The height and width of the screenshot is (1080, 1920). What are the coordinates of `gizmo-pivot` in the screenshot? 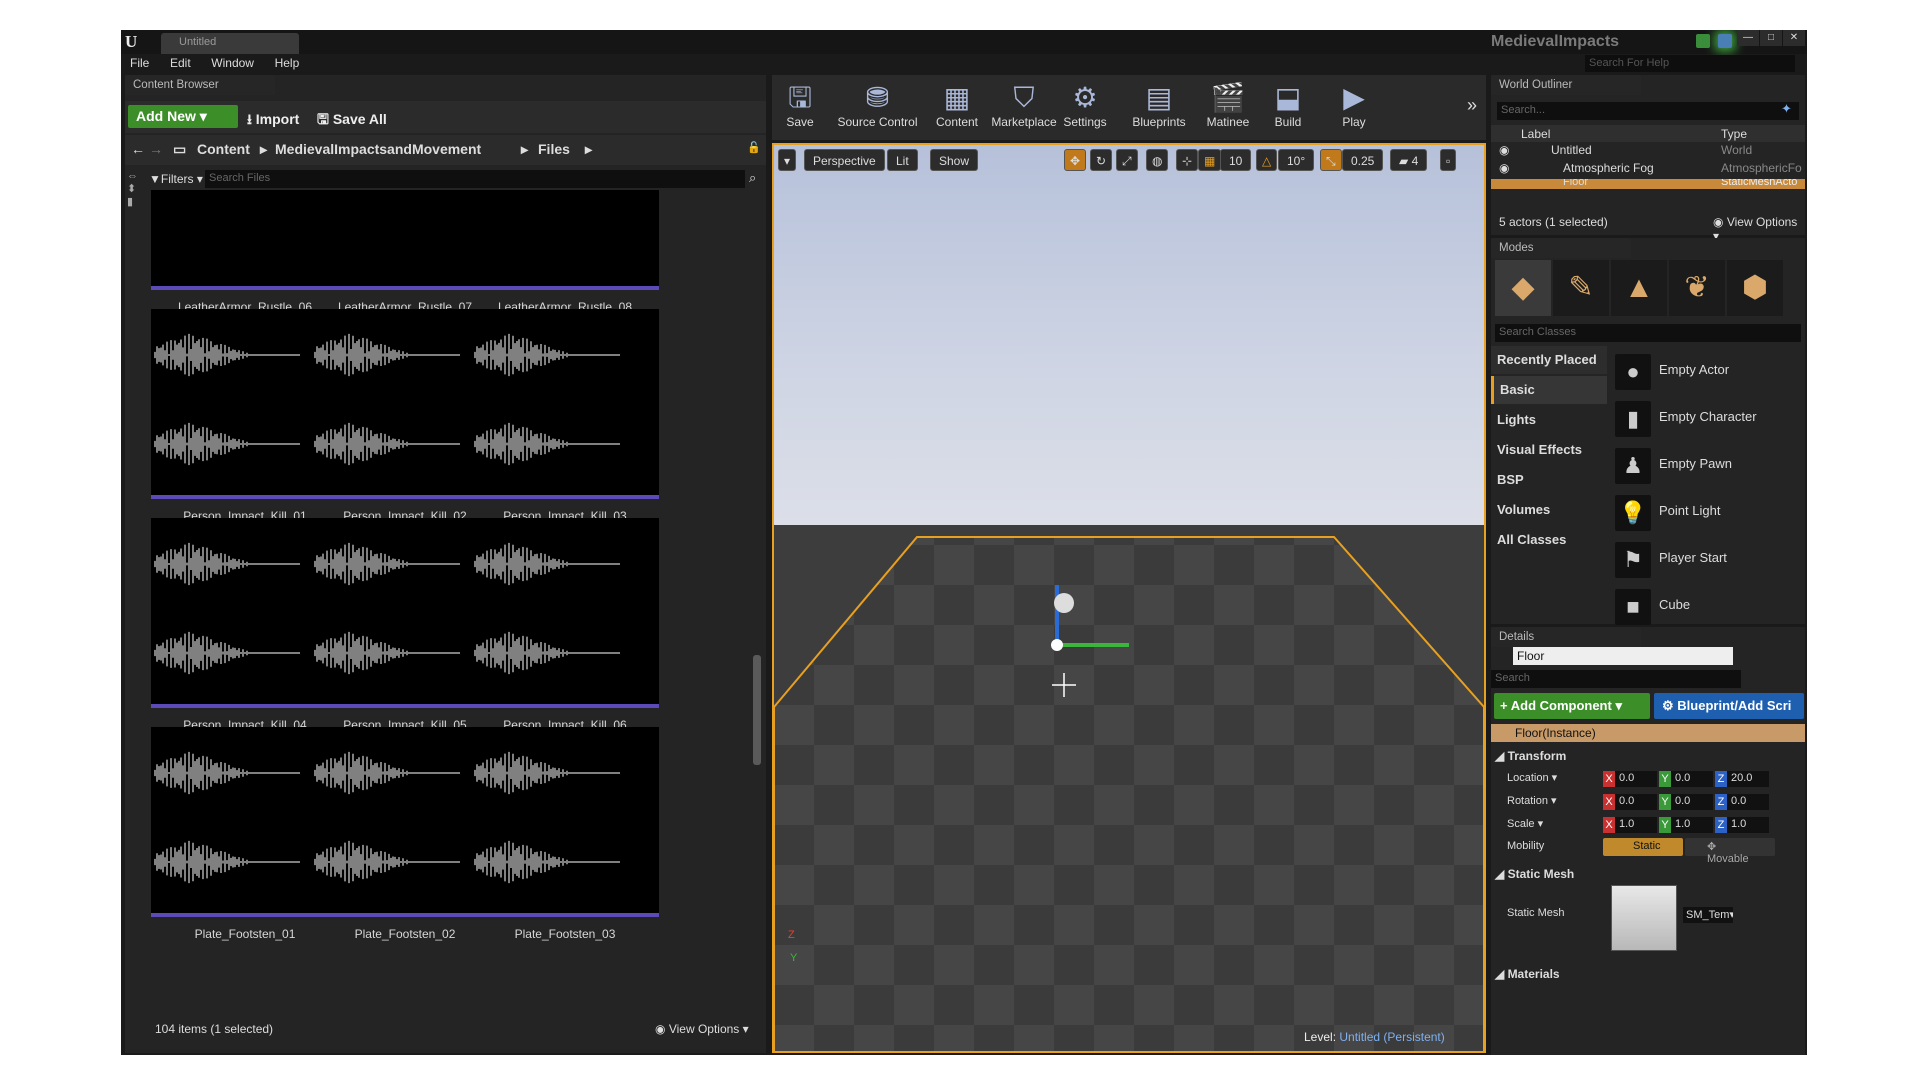 It's located at (1057, 645).